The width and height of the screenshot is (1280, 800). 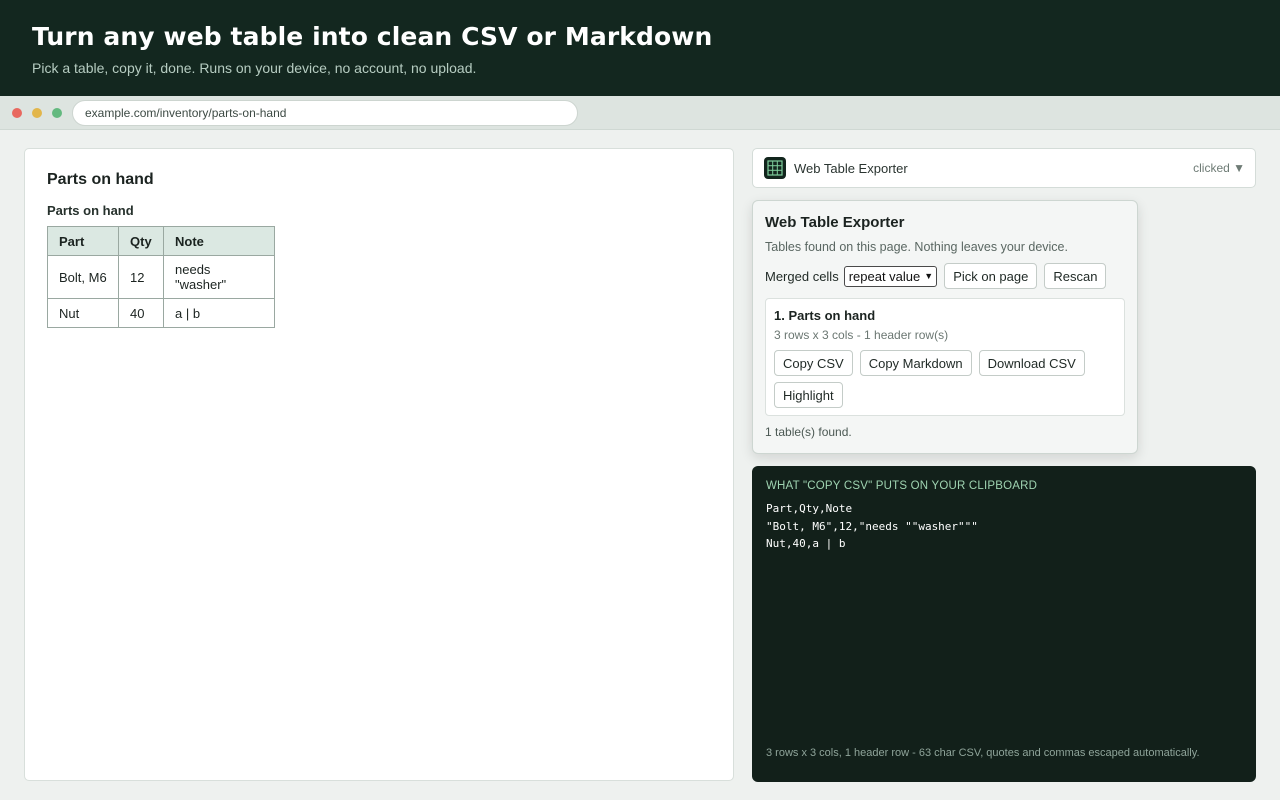 What do you see at coordinates (100, 179) in the screenshot?
I see `page-heading: Parts on hand` at bounding box center [100, 179].